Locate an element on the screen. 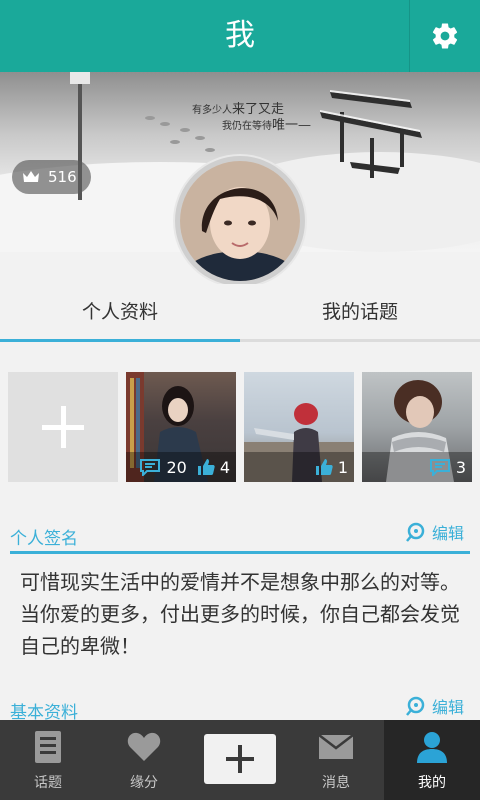  photo-1-comment-count: 20 is located at coordinates (176, 467).